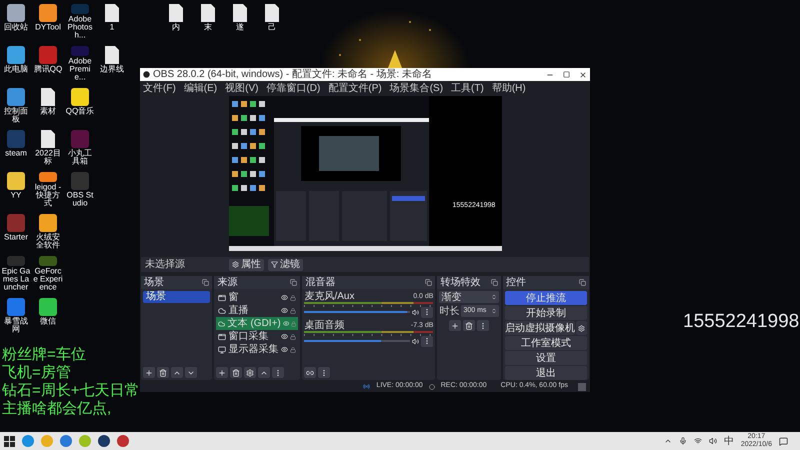 The image size is (800, 450). I want to click on trash-icon, so click(469, 326).